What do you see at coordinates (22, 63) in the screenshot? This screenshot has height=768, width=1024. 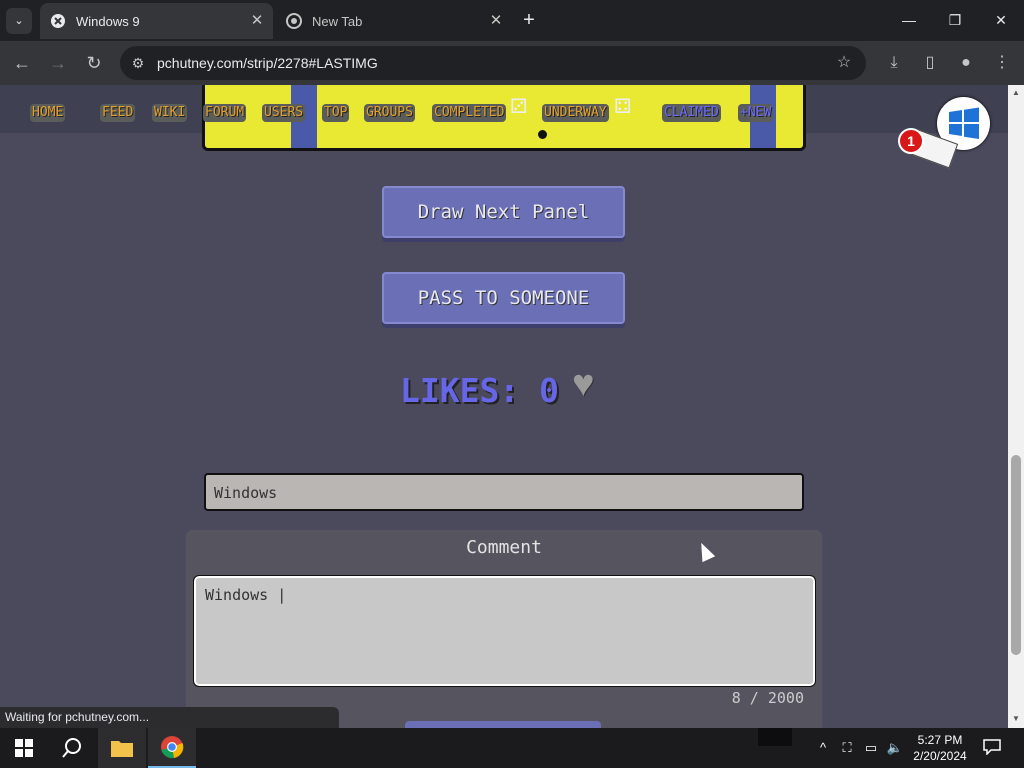 I see `back-icon: ←` at bounding box center [22, 63].